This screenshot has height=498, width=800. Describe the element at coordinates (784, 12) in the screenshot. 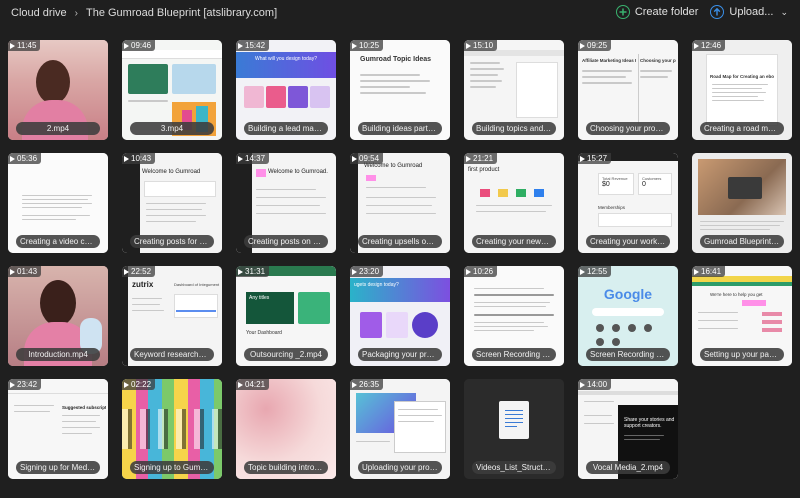

I see `chevron-down-icon: ⌄` at that location.